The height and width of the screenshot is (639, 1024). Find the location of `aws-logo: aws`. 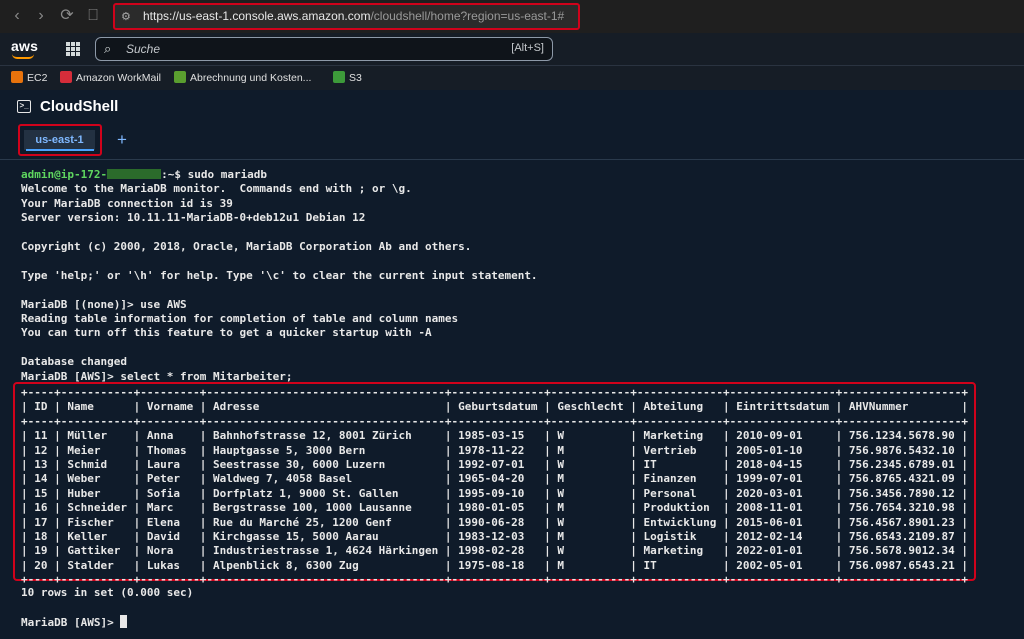

aws-logo: aws is located at coordinates (24, 46).